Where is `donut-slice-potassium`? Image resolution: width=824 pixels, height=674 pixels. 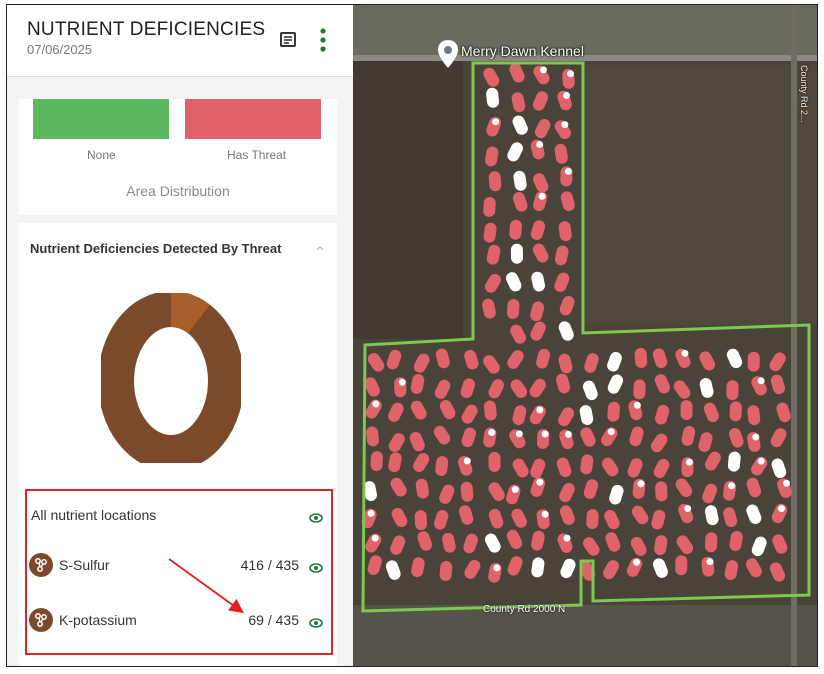
donut-slice-potassium is located at coordinates (190, 313).